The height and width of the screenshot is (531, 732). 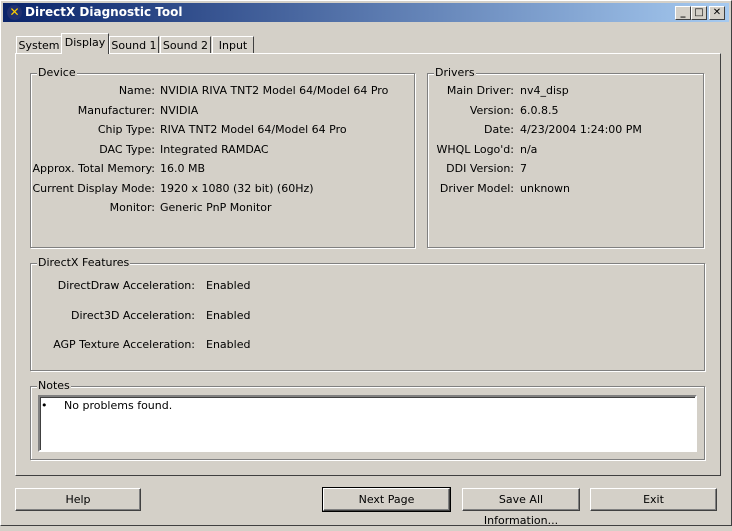 What do you see at coordinates (545, 188) in the screenshot?
I see `driver-value: unknown` at bounding box center [545, 188].